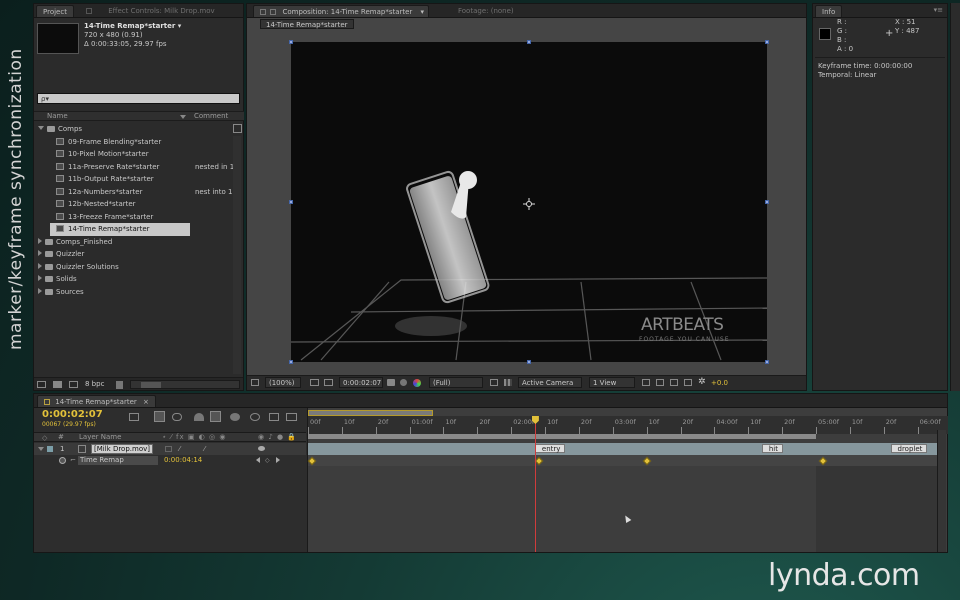 This screenshot has width=960, height=600. What do you see at coordinates (938, 10) in the screenshot?
I see `panel-menu-icon: ▾≡` at bounding box center [938, 10].